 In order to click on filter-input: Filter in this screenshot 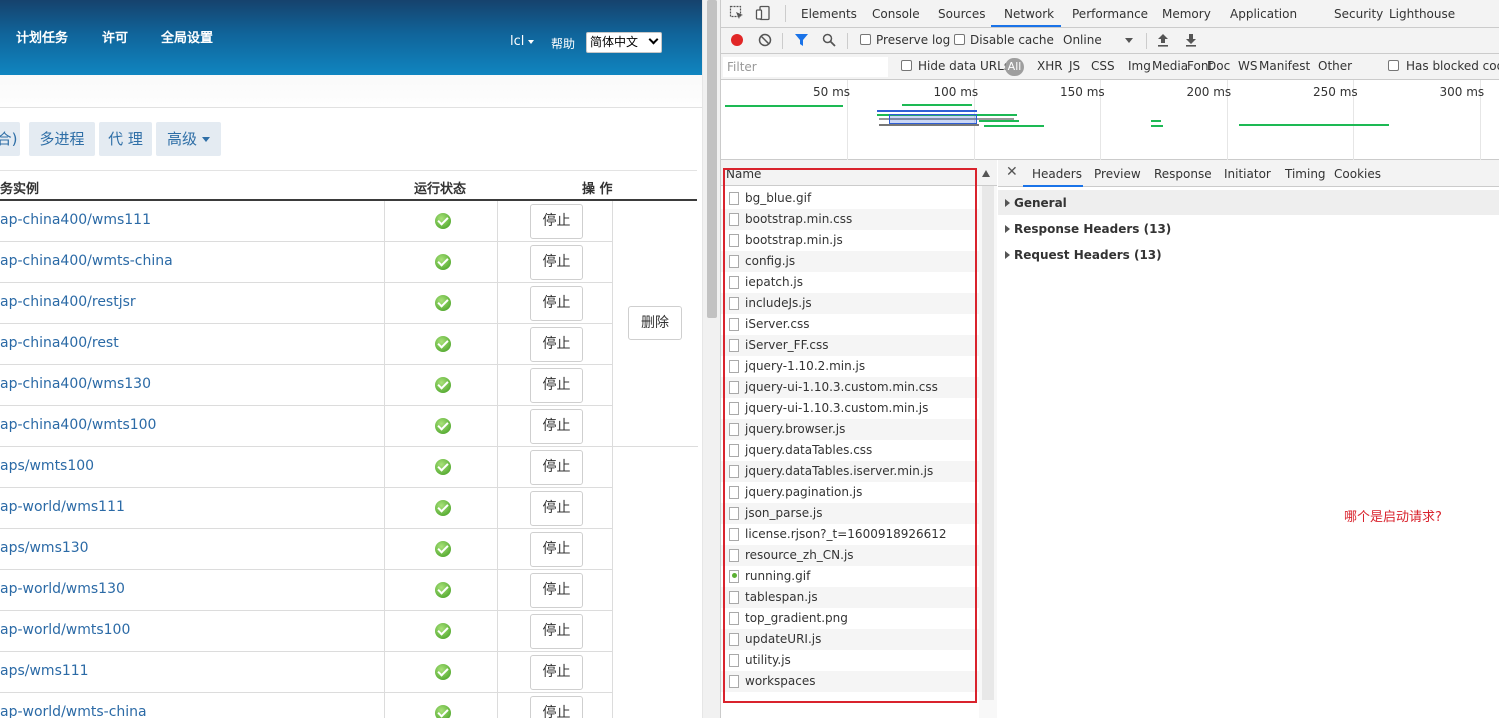, I will do `click(805, 67)`.